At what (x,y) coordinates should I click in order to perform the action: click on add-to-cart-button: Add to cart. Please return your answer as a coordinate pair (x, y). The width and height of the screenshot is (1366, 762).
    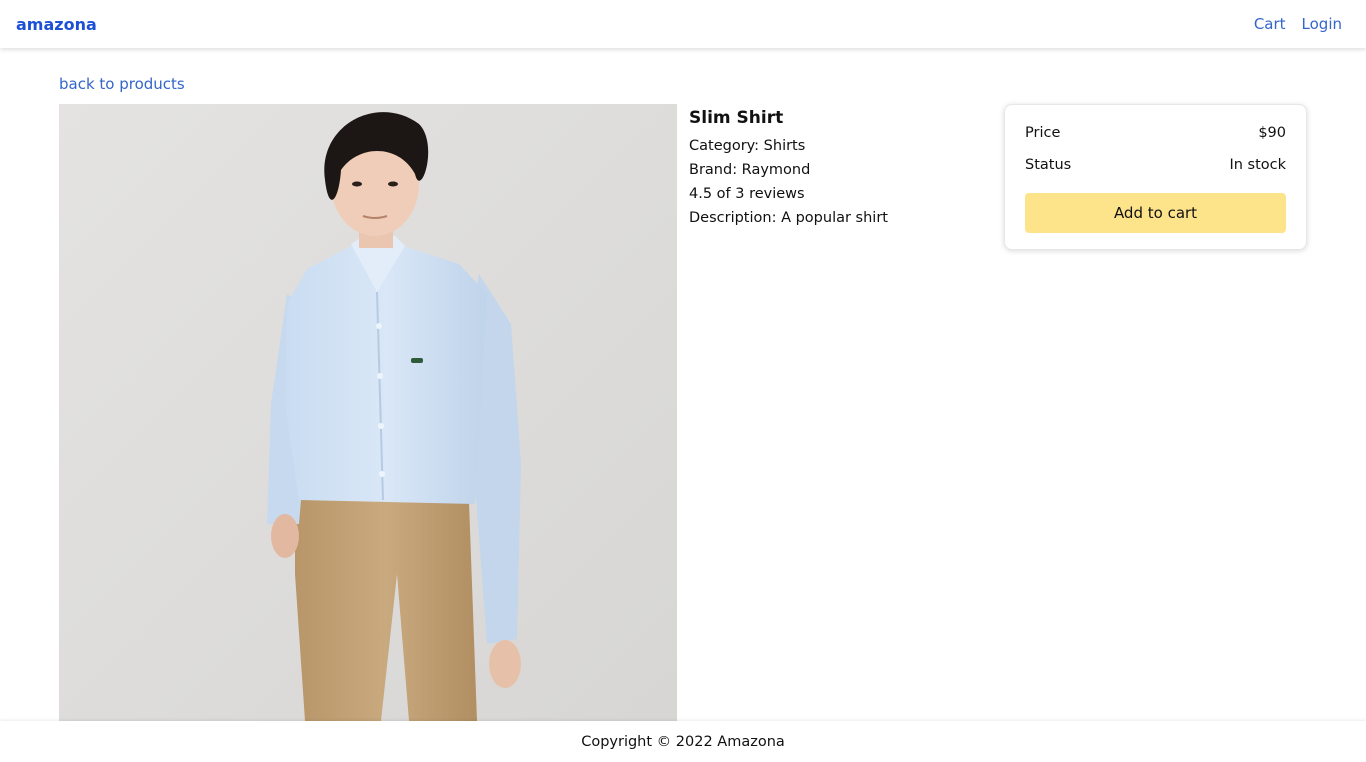
    Looking at the image, I should click on (1155, 213).